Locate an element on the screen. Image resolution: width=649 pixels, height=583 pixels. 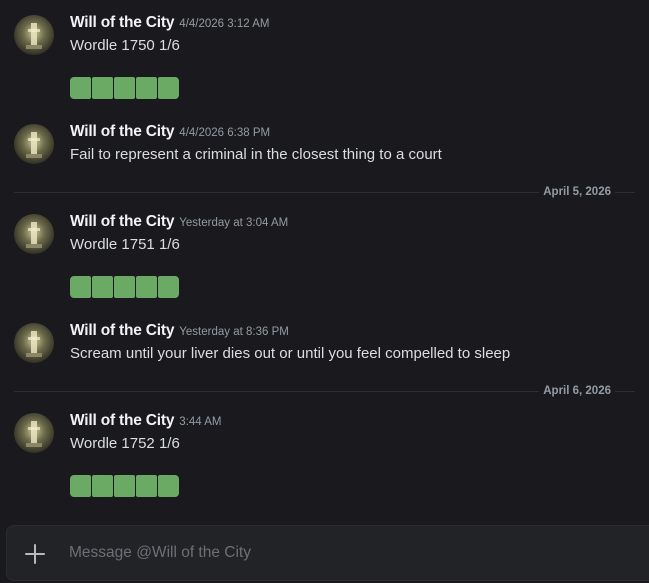
message-header: Will of the City 4/4/2026 6:38 PM is located at coordinates (170, 132).